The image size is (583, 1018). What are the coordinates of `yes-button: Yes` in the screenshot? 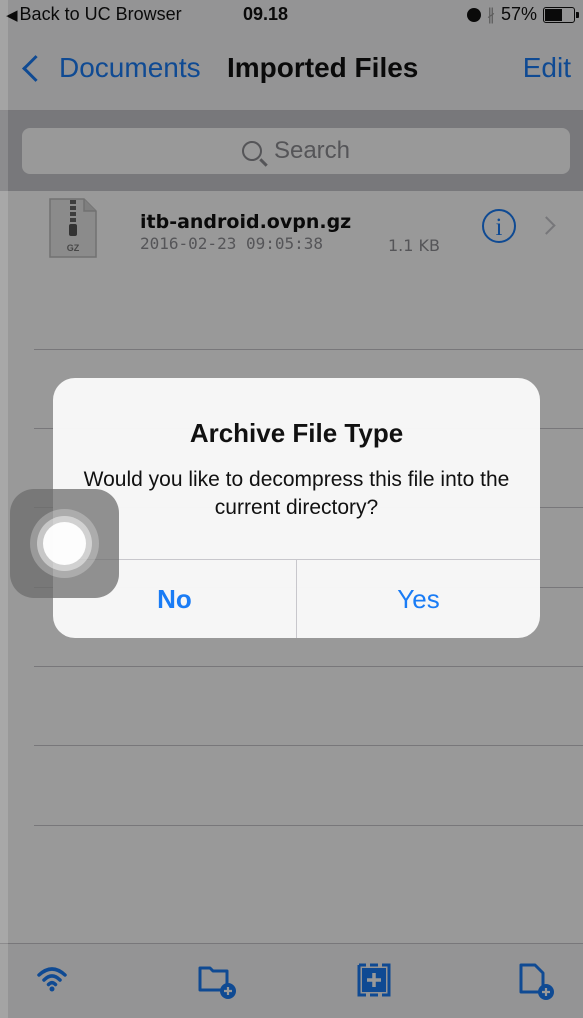 It's located at (418, 599).